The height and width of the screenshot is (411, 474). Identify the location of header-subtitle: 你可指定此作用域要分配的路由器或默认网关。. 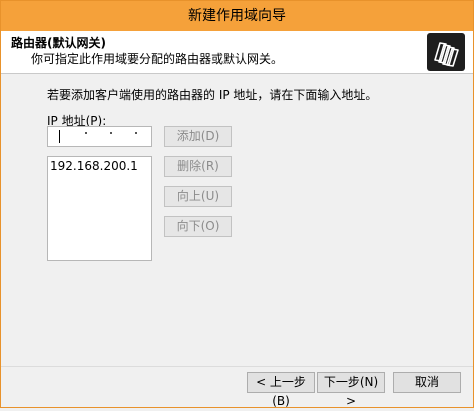
(157, 59).